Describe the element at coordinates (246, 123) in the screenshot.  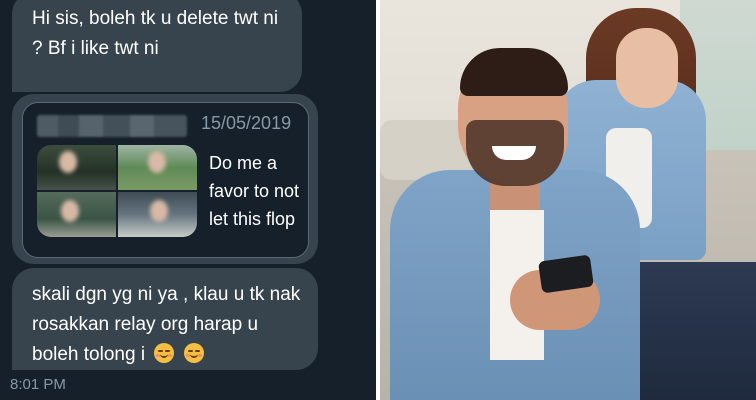
I see `quoted-tweet-date: 15/05/2019` at that location.